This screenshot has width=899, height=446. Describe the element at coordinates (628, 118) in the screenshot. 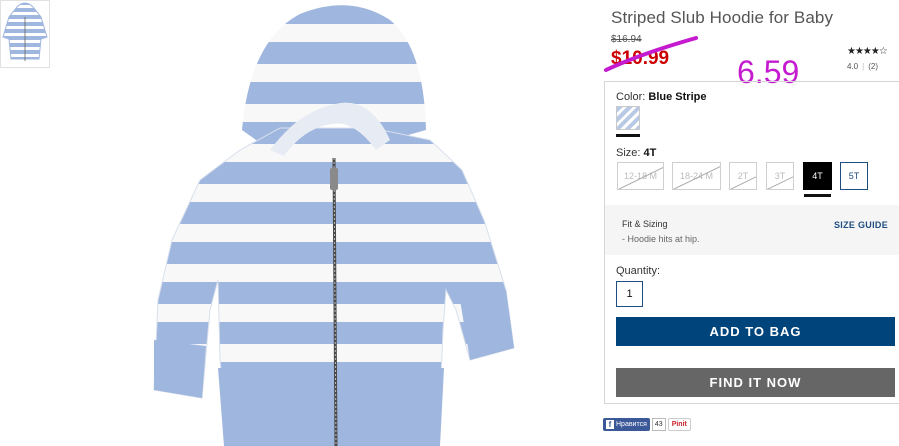

I see `color-swatch-blue-stripe` at that location.